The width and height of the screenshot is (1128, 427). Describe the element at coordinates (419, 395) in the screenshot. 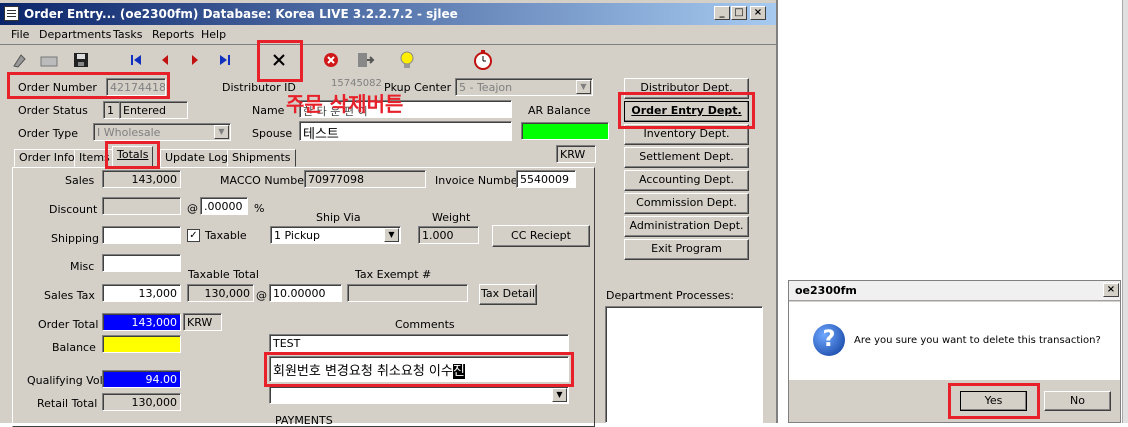

I see `comment-line-3: ▼` at that location.